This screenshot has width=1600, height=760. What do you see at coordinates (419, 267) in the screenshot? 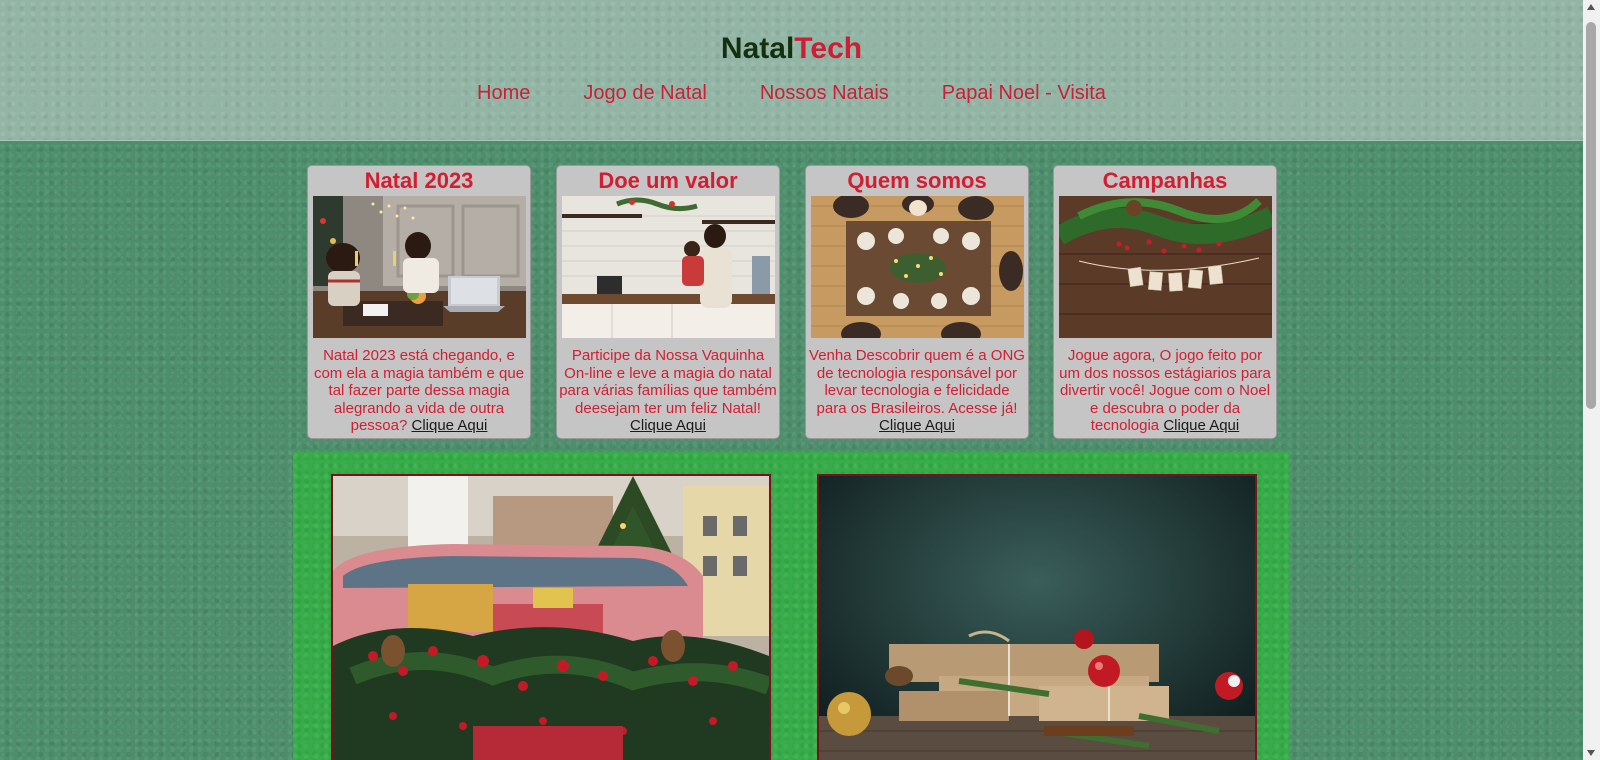
I see `family-dinner-photo` at bounding box center [419, 267].